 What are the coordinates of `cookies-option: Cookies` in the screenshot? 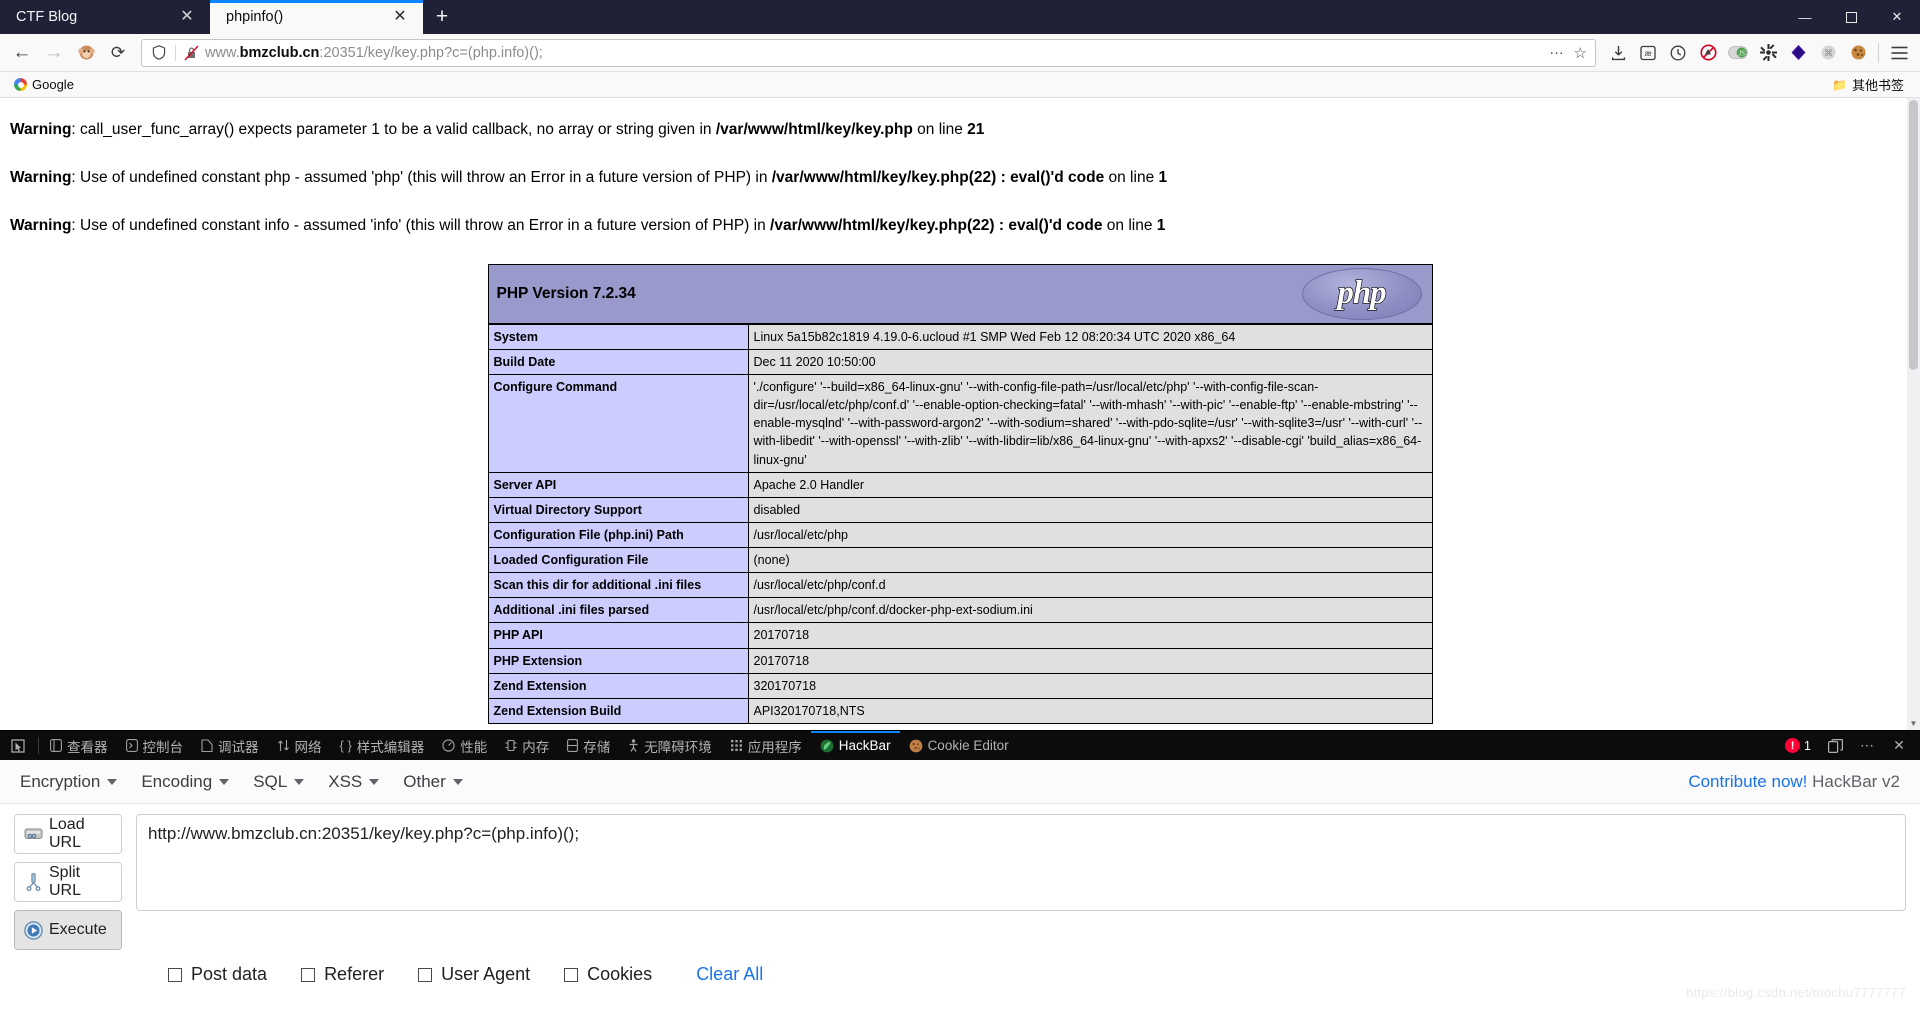 It's located at (608, 974).